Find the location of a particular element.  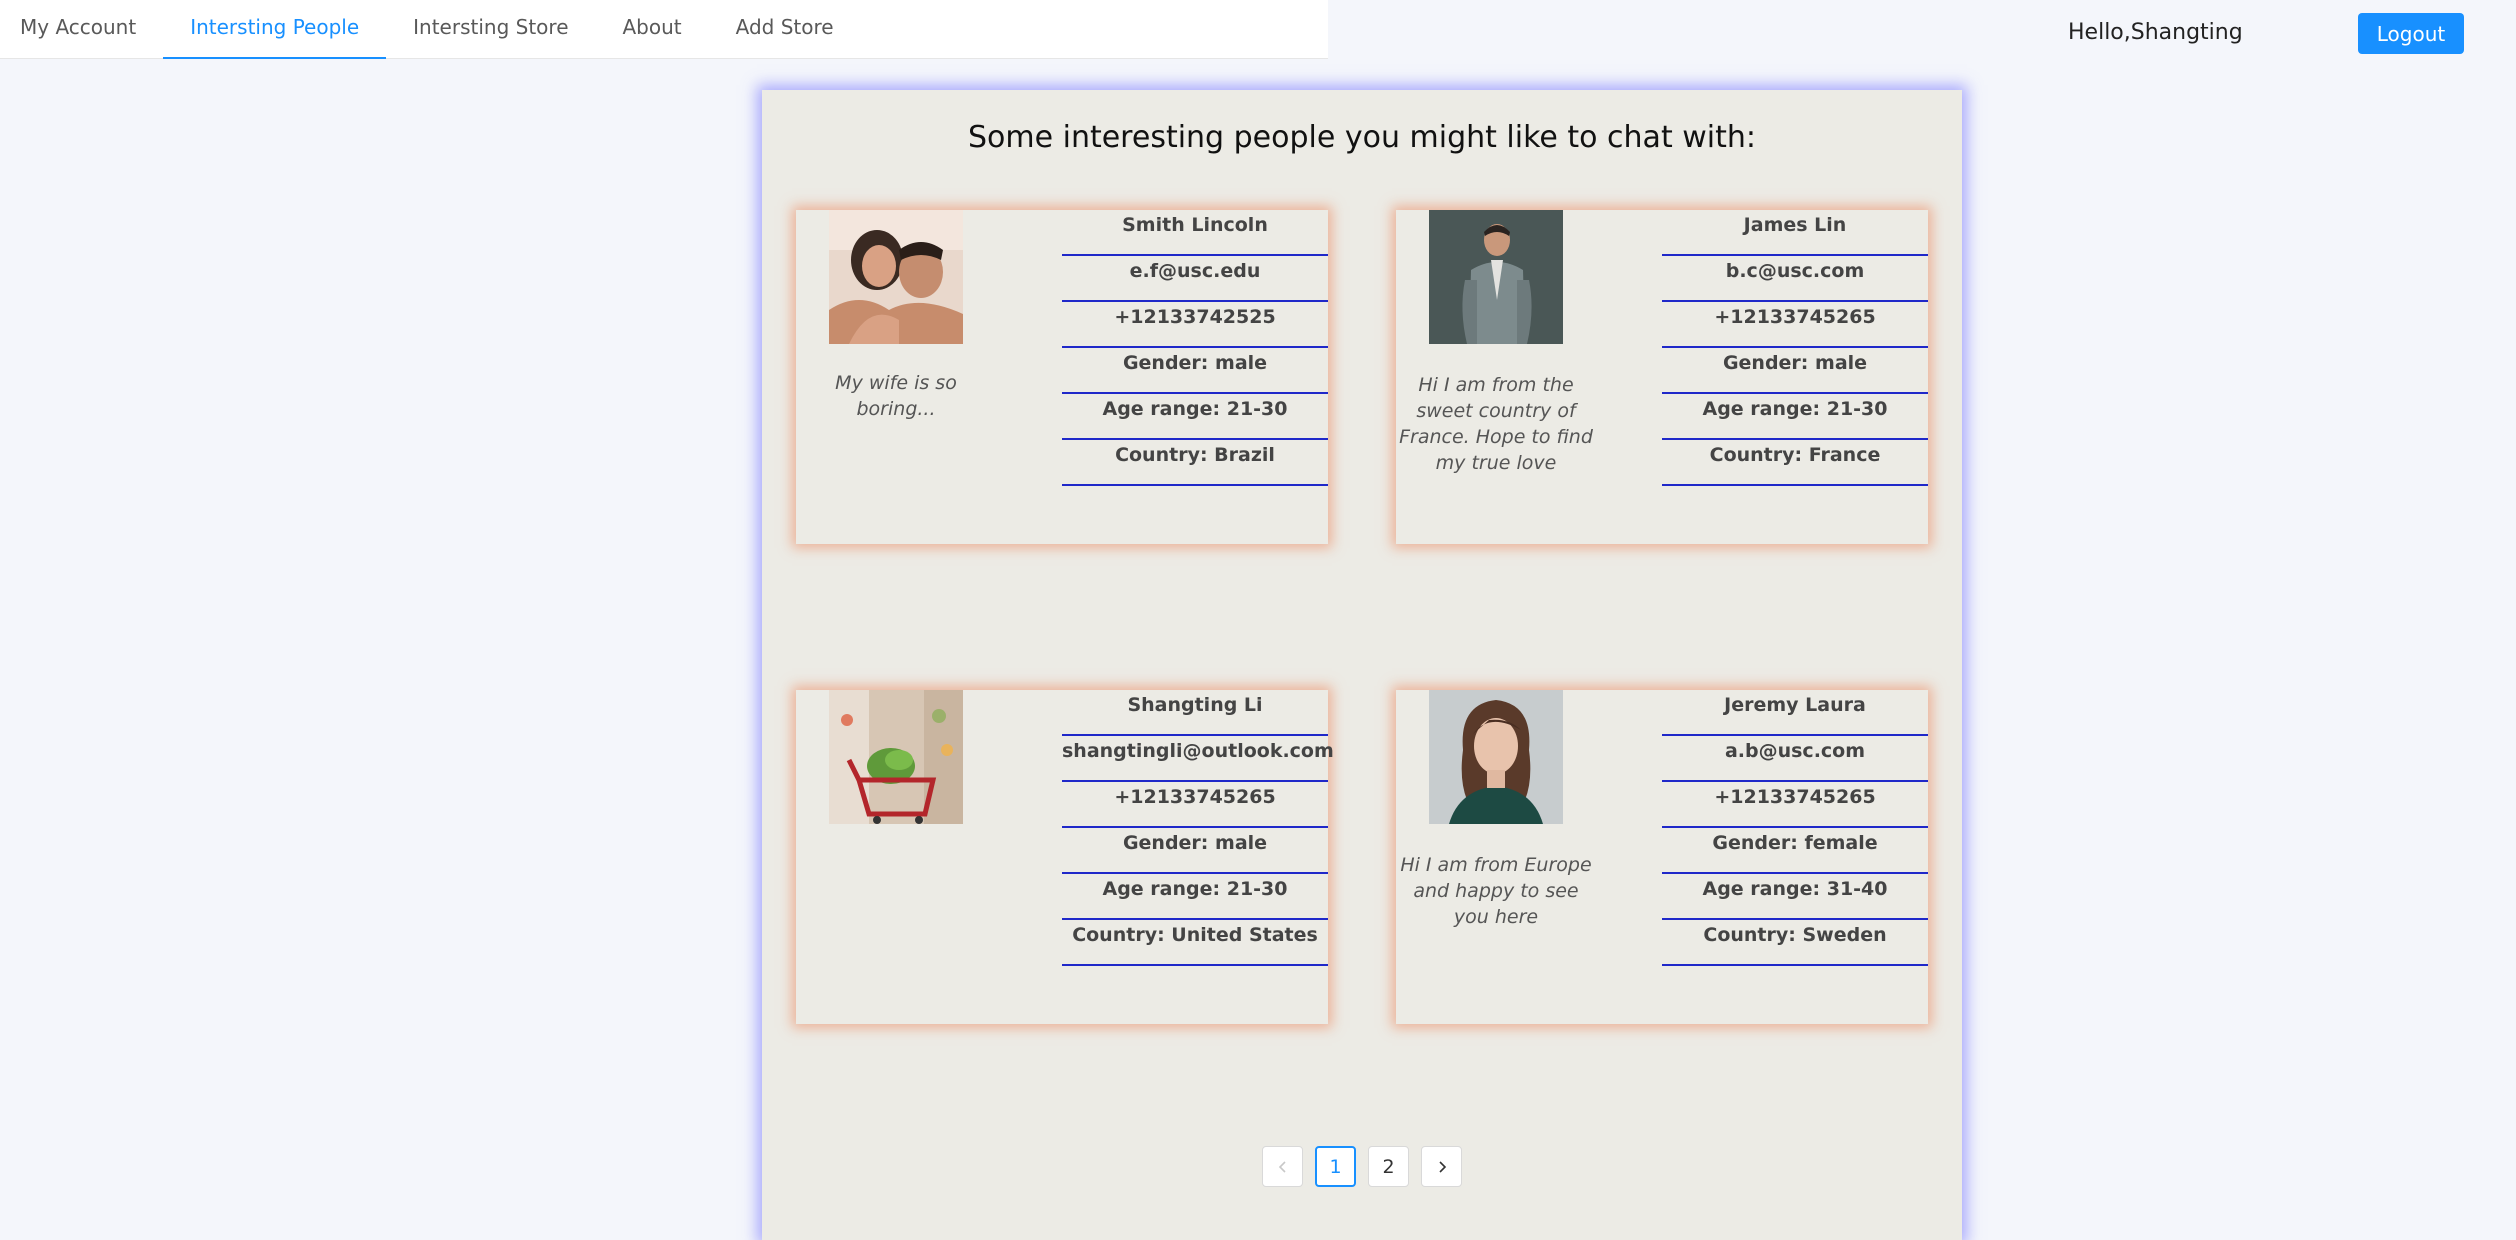

couple-photo-icon is located at coordinates (896, 277).